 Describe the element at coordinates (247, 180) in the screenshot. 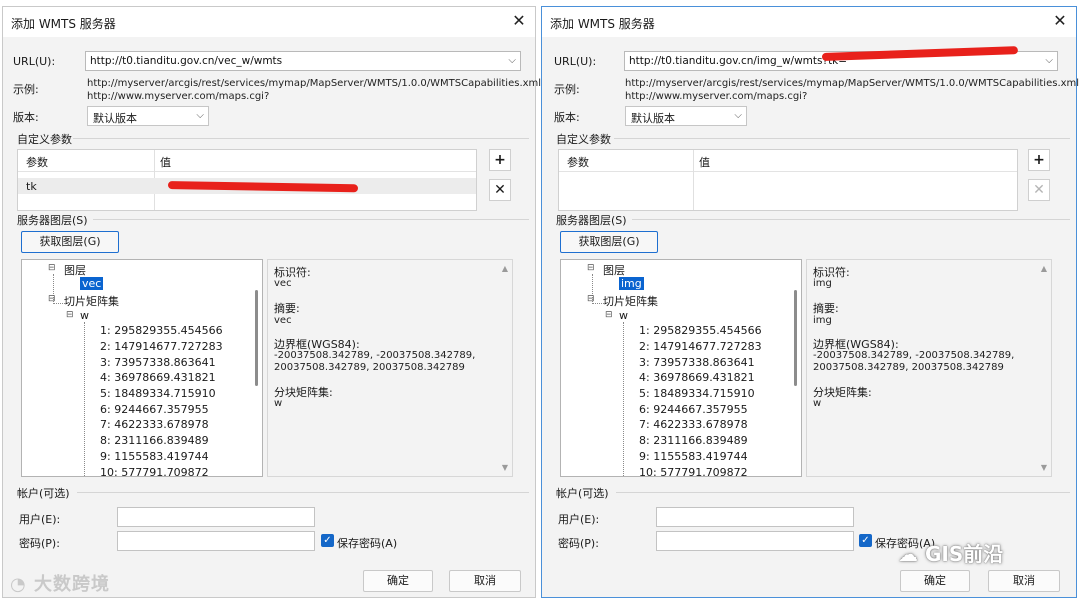

I see `params-table: 参数 值 tk` at that location.